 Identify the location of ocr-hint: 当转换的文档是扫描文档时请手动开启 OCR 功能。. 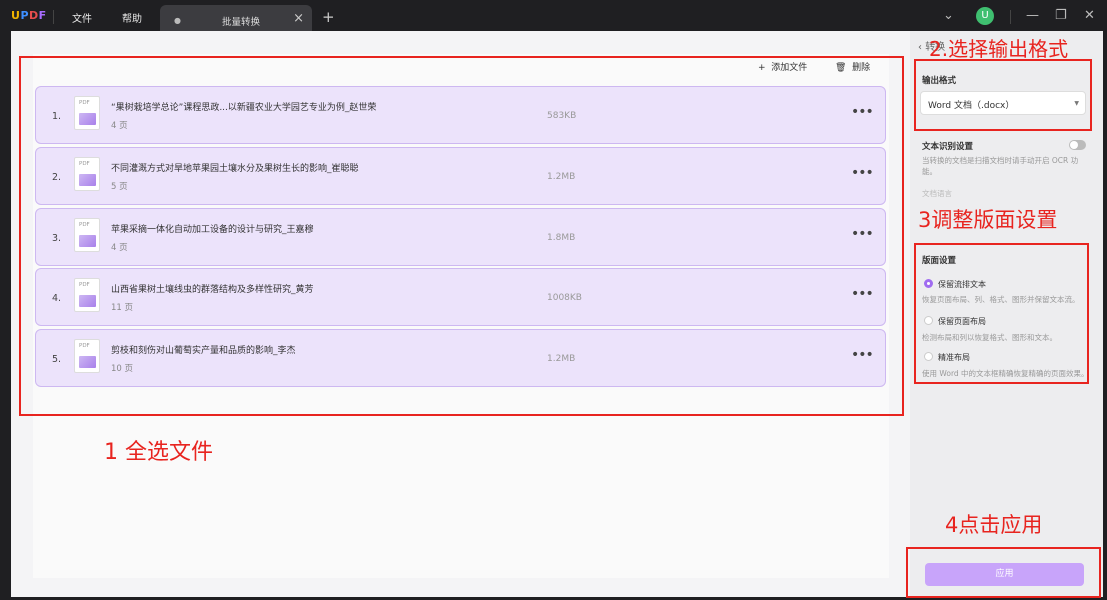
(1000, 166).